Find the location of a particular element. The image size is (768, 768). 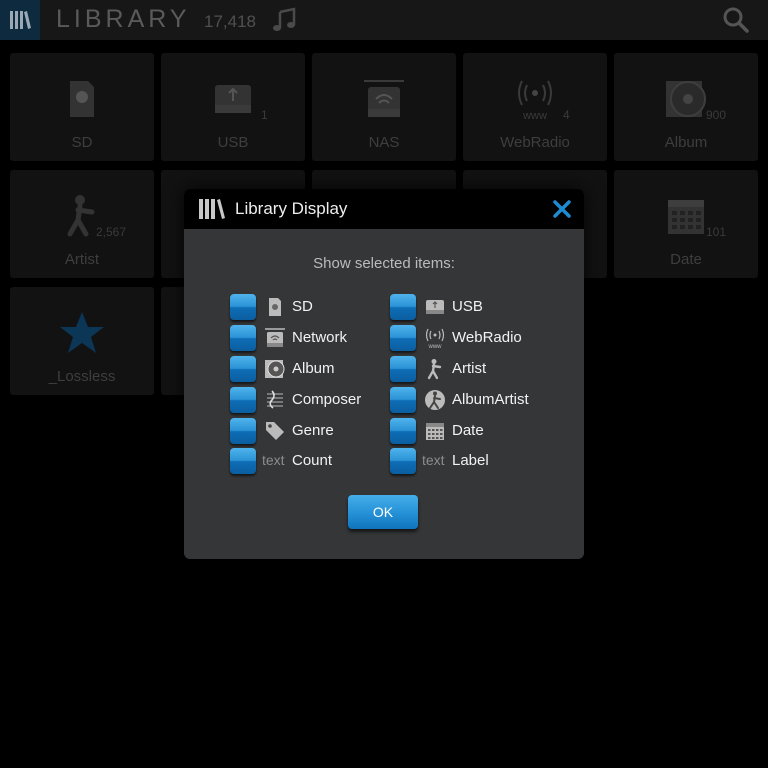

tile-count: 900 is located at coordinates (716, 115).